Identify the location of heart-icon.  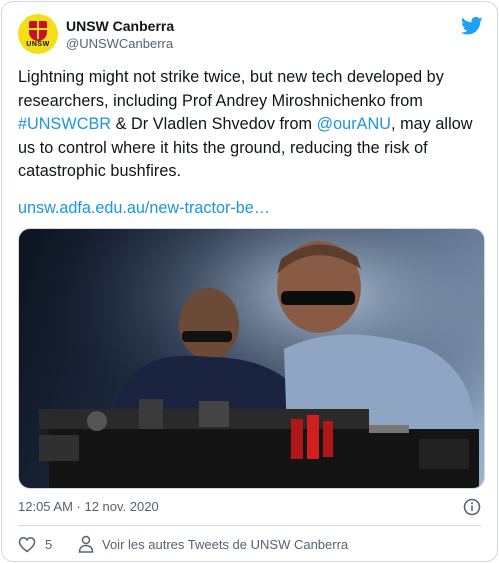
(27, 544).